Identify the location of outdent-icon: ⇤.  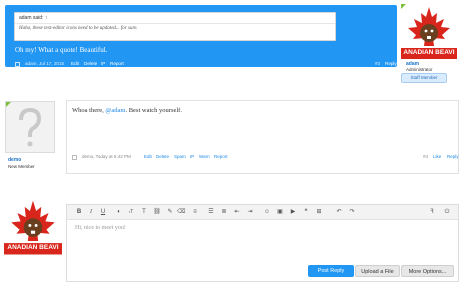
(237, 212).